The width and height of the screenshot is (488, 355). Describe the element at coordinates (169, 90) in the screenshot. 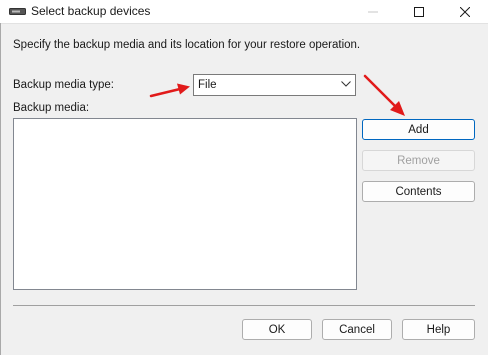

I see `annotation-arrow-to-media-type` at that location.